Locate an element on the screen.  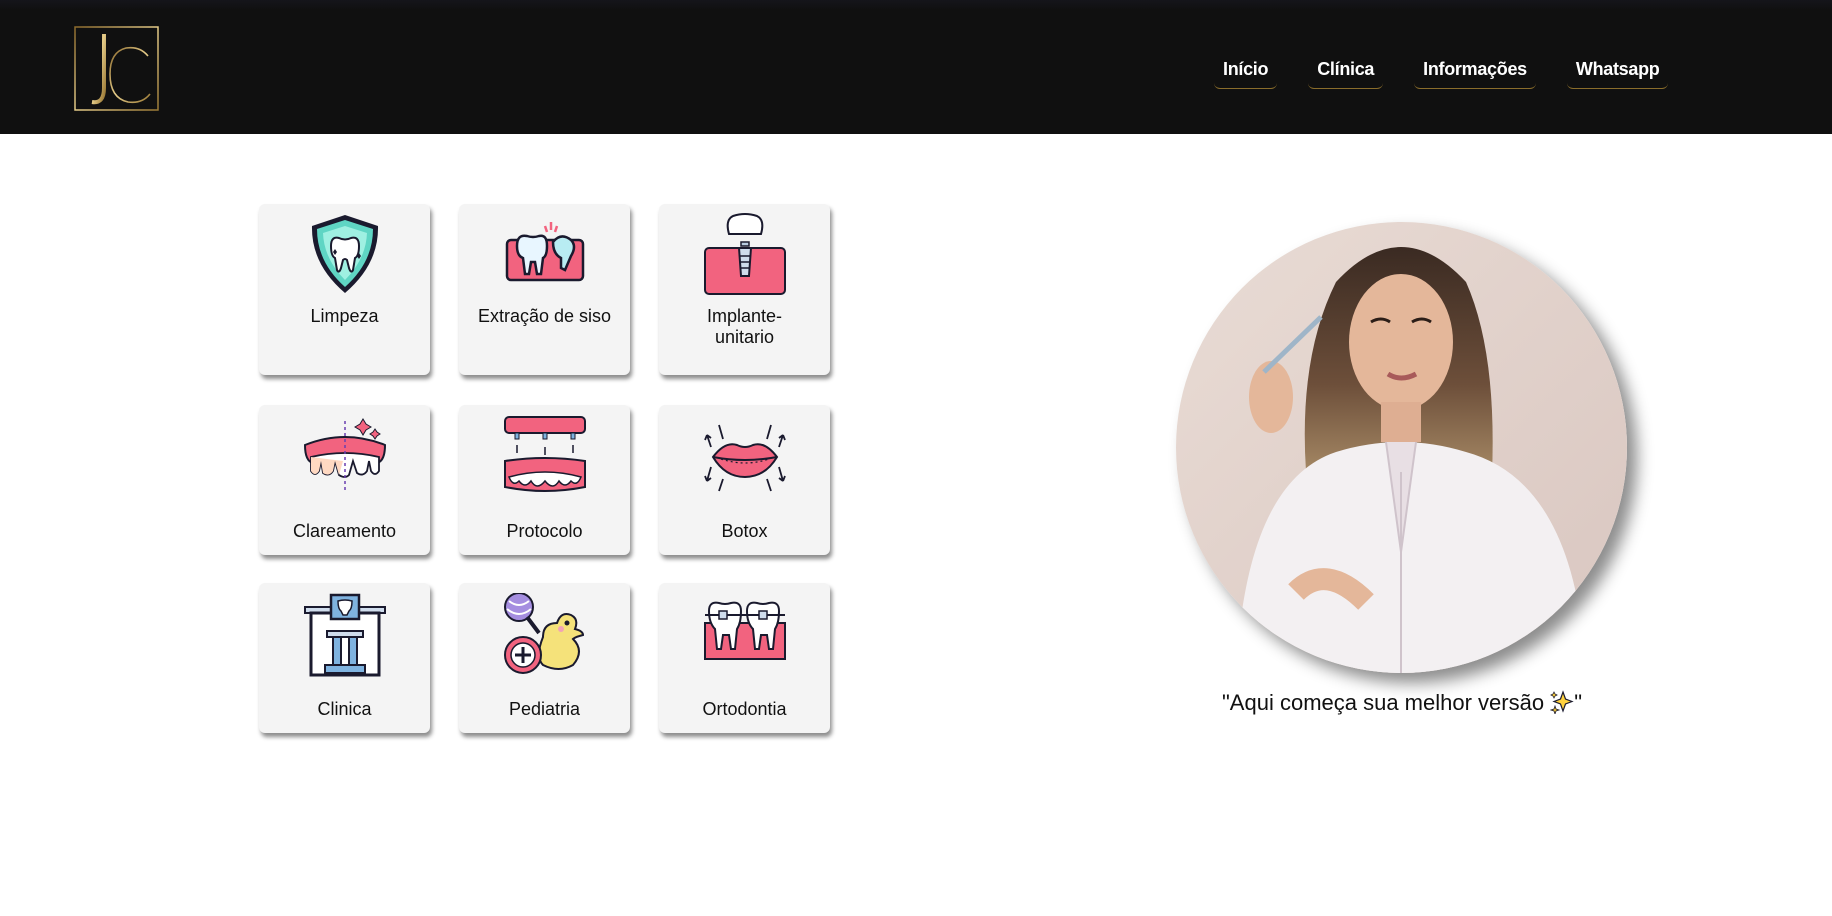
jc-logo is located at coordinates (116, 68).